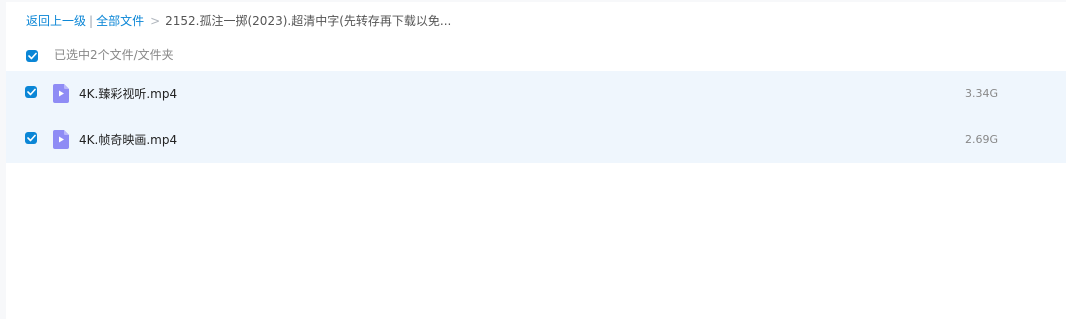  Describe the element at coordinates (536, 94) in the screenshot. I see `file-row: 4K.臻彩视听.mp4 3.34G` at that location.